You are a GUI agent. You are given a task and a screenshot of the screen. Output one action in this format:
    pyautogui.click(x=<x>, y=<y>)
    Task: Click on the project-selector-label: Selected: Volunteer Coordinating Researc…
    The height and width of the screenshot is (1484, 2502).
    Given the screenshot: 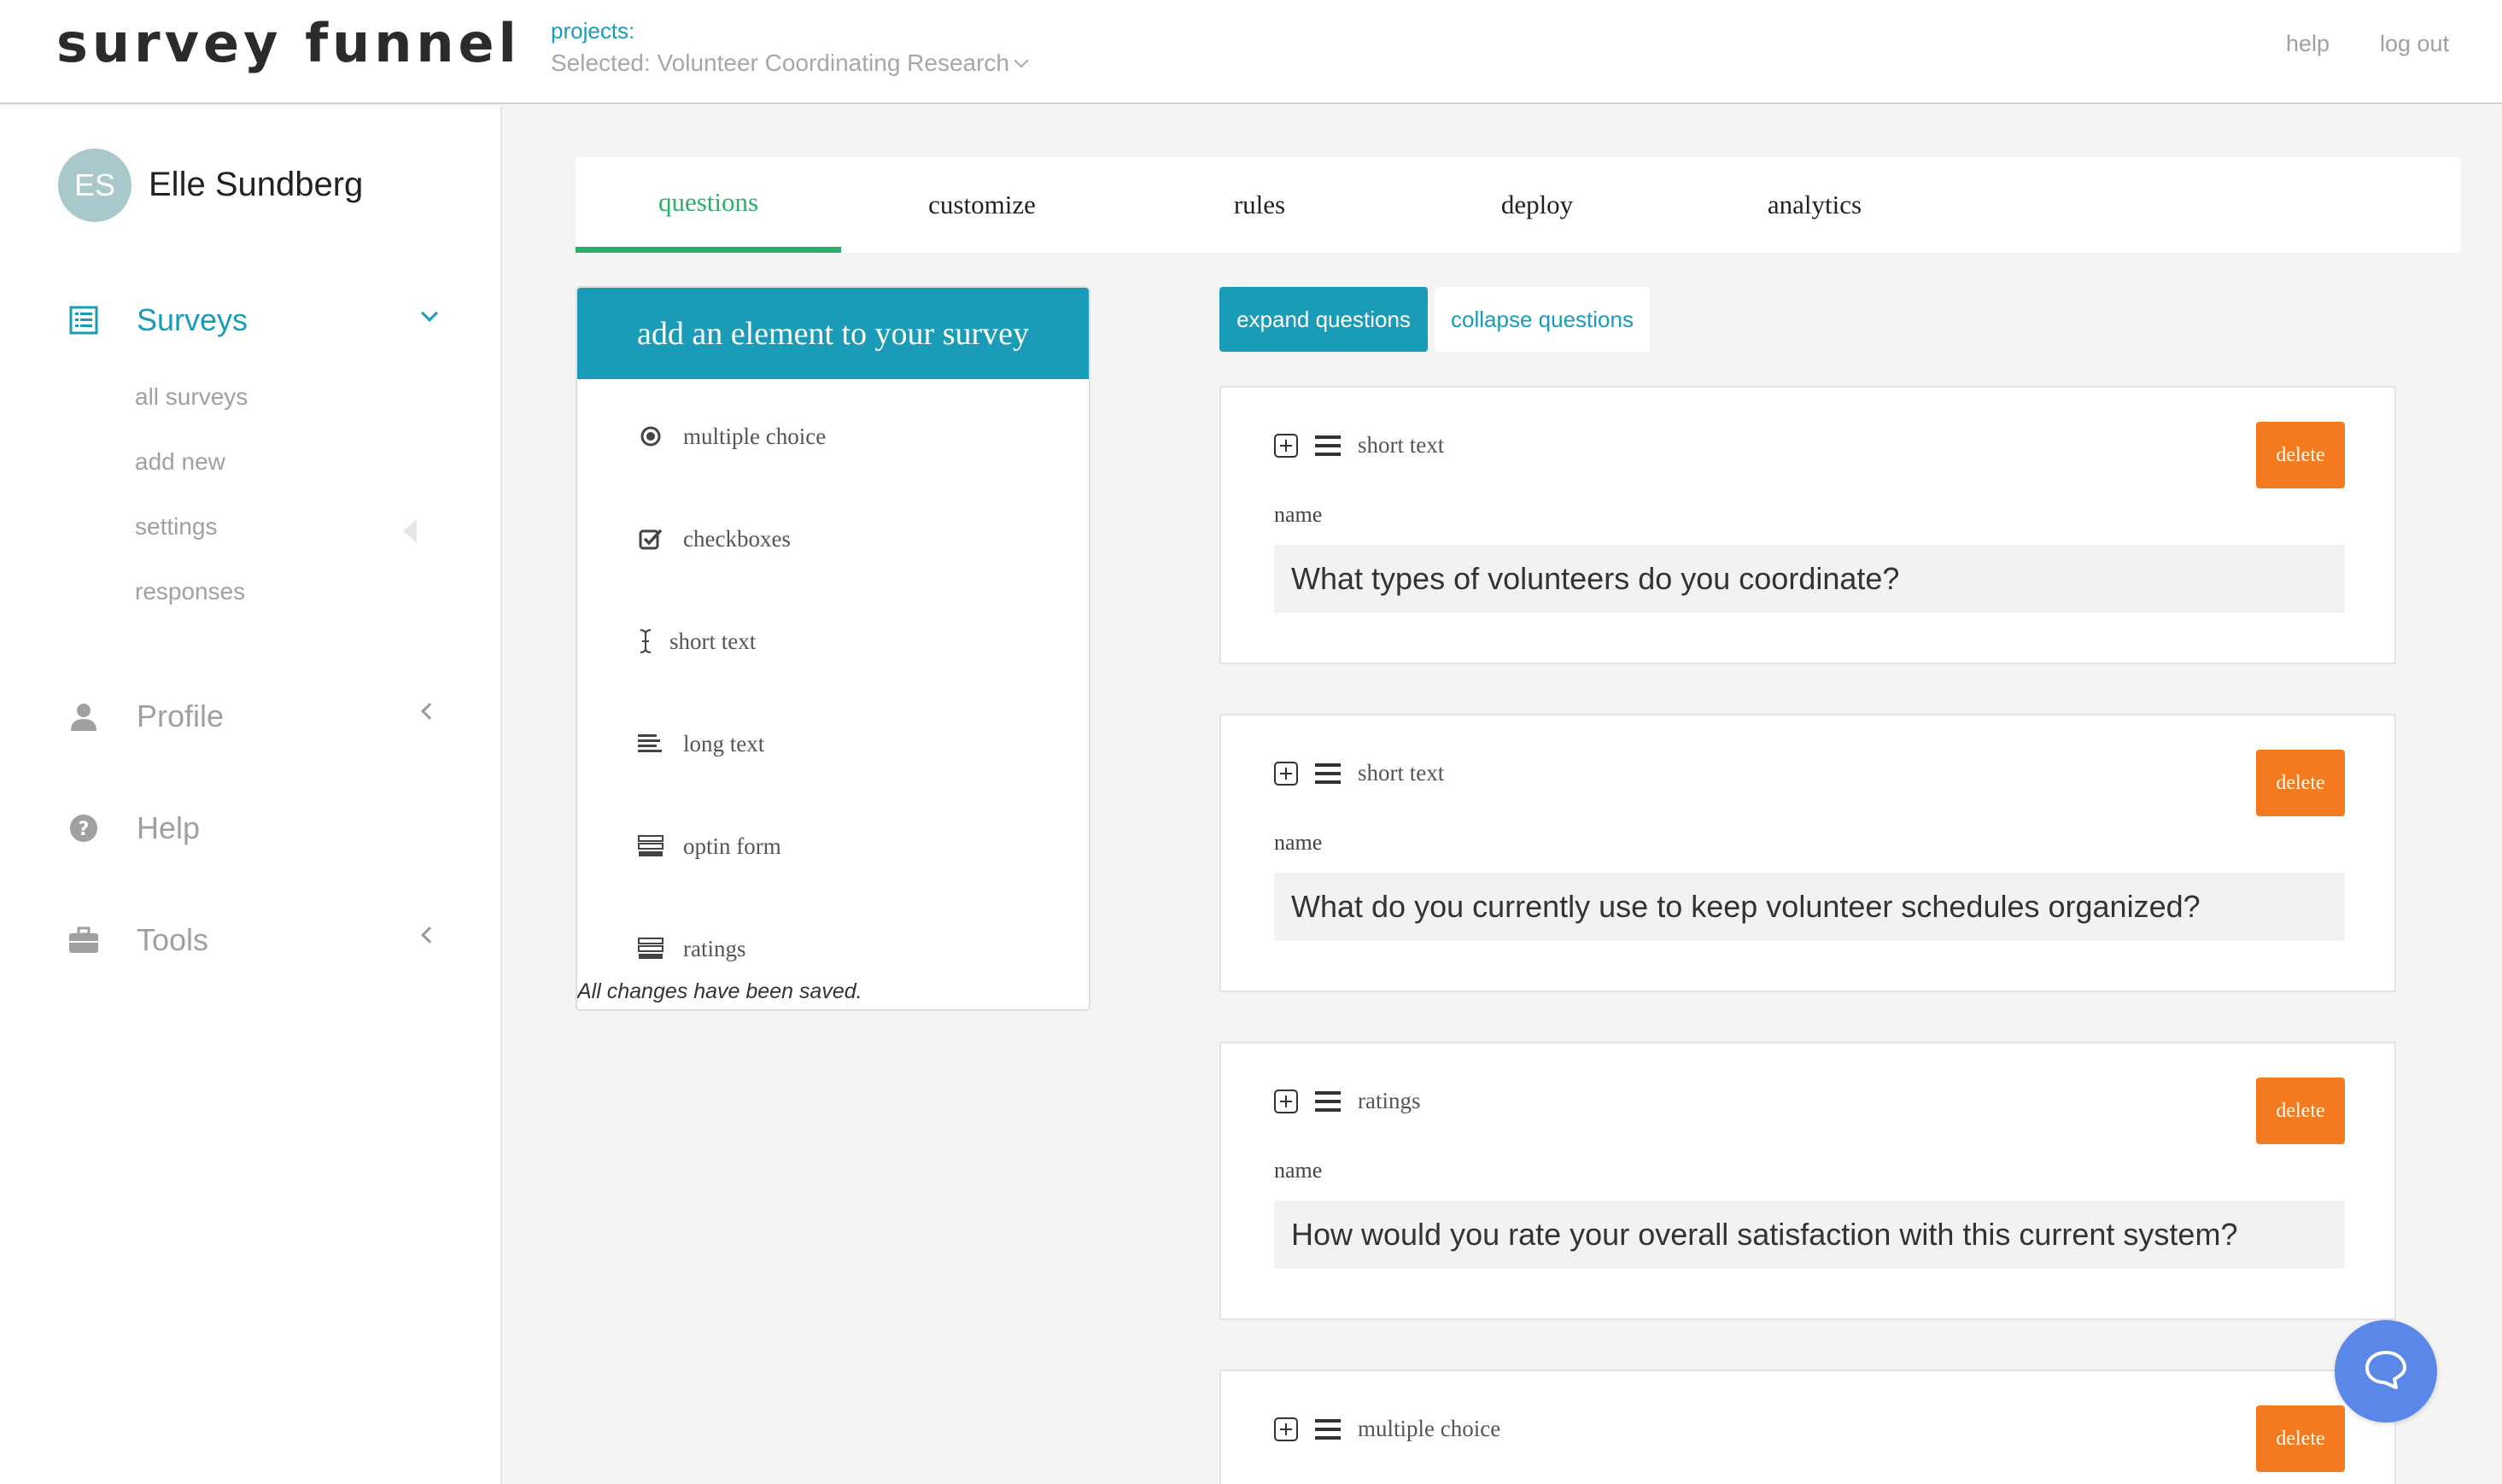 What is the action you would take?
    pyautogui.click(x=780, y=63)
    